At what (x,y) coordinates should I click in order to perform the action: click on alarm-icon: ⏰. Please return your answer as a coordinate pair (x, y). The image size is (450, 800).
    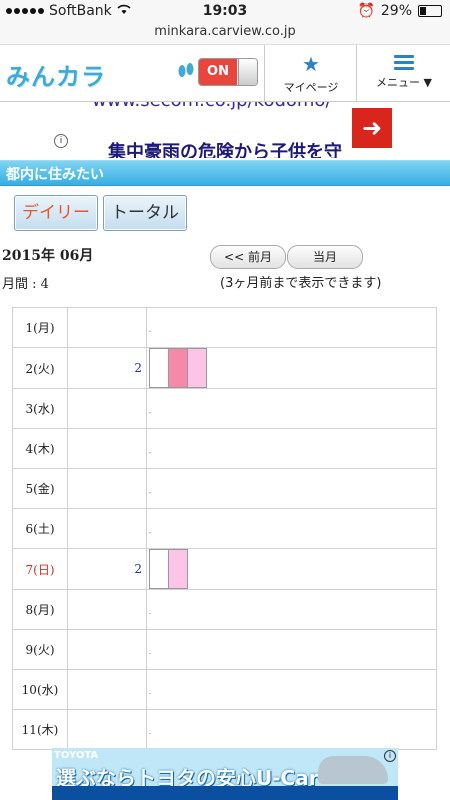
    Looking at the image, I should click on (366, 11).